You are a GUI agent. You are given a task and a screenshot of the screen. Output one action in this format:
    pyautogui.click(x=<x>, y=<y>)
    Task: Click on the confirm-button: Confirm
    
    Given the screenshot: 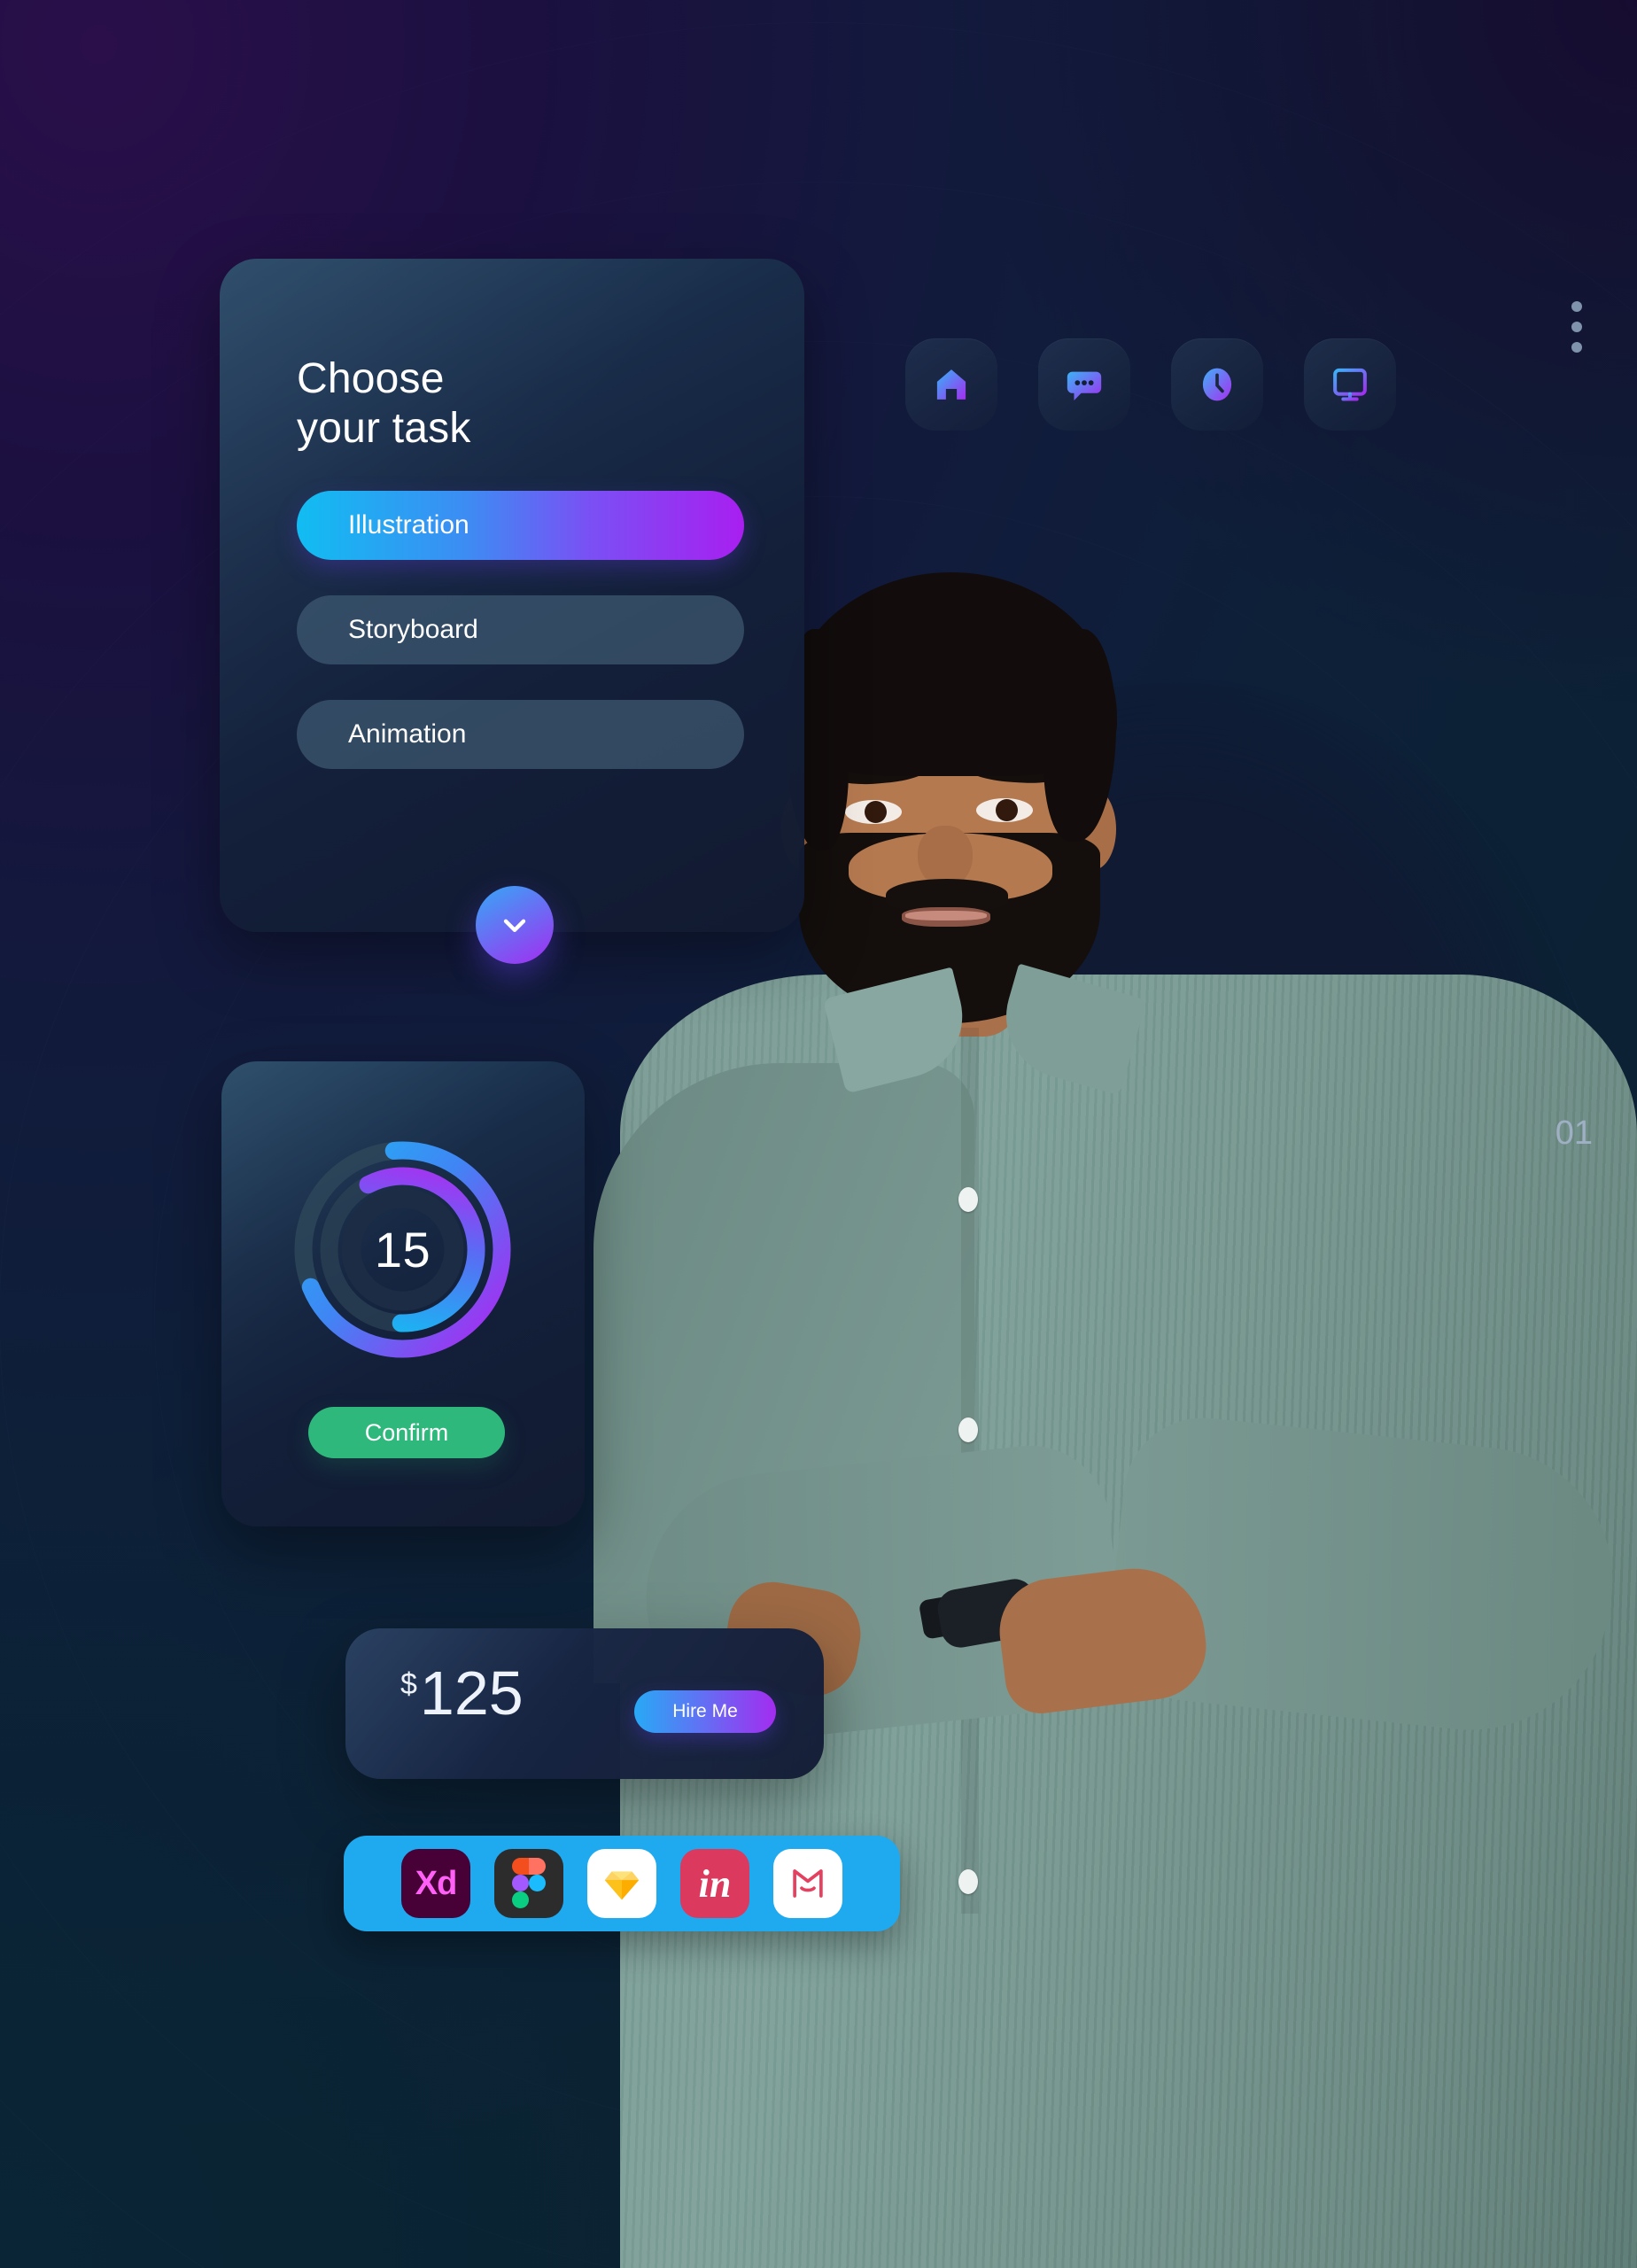 What is the action you would take?
    pyautogui.click(x=406, y=1432)
    